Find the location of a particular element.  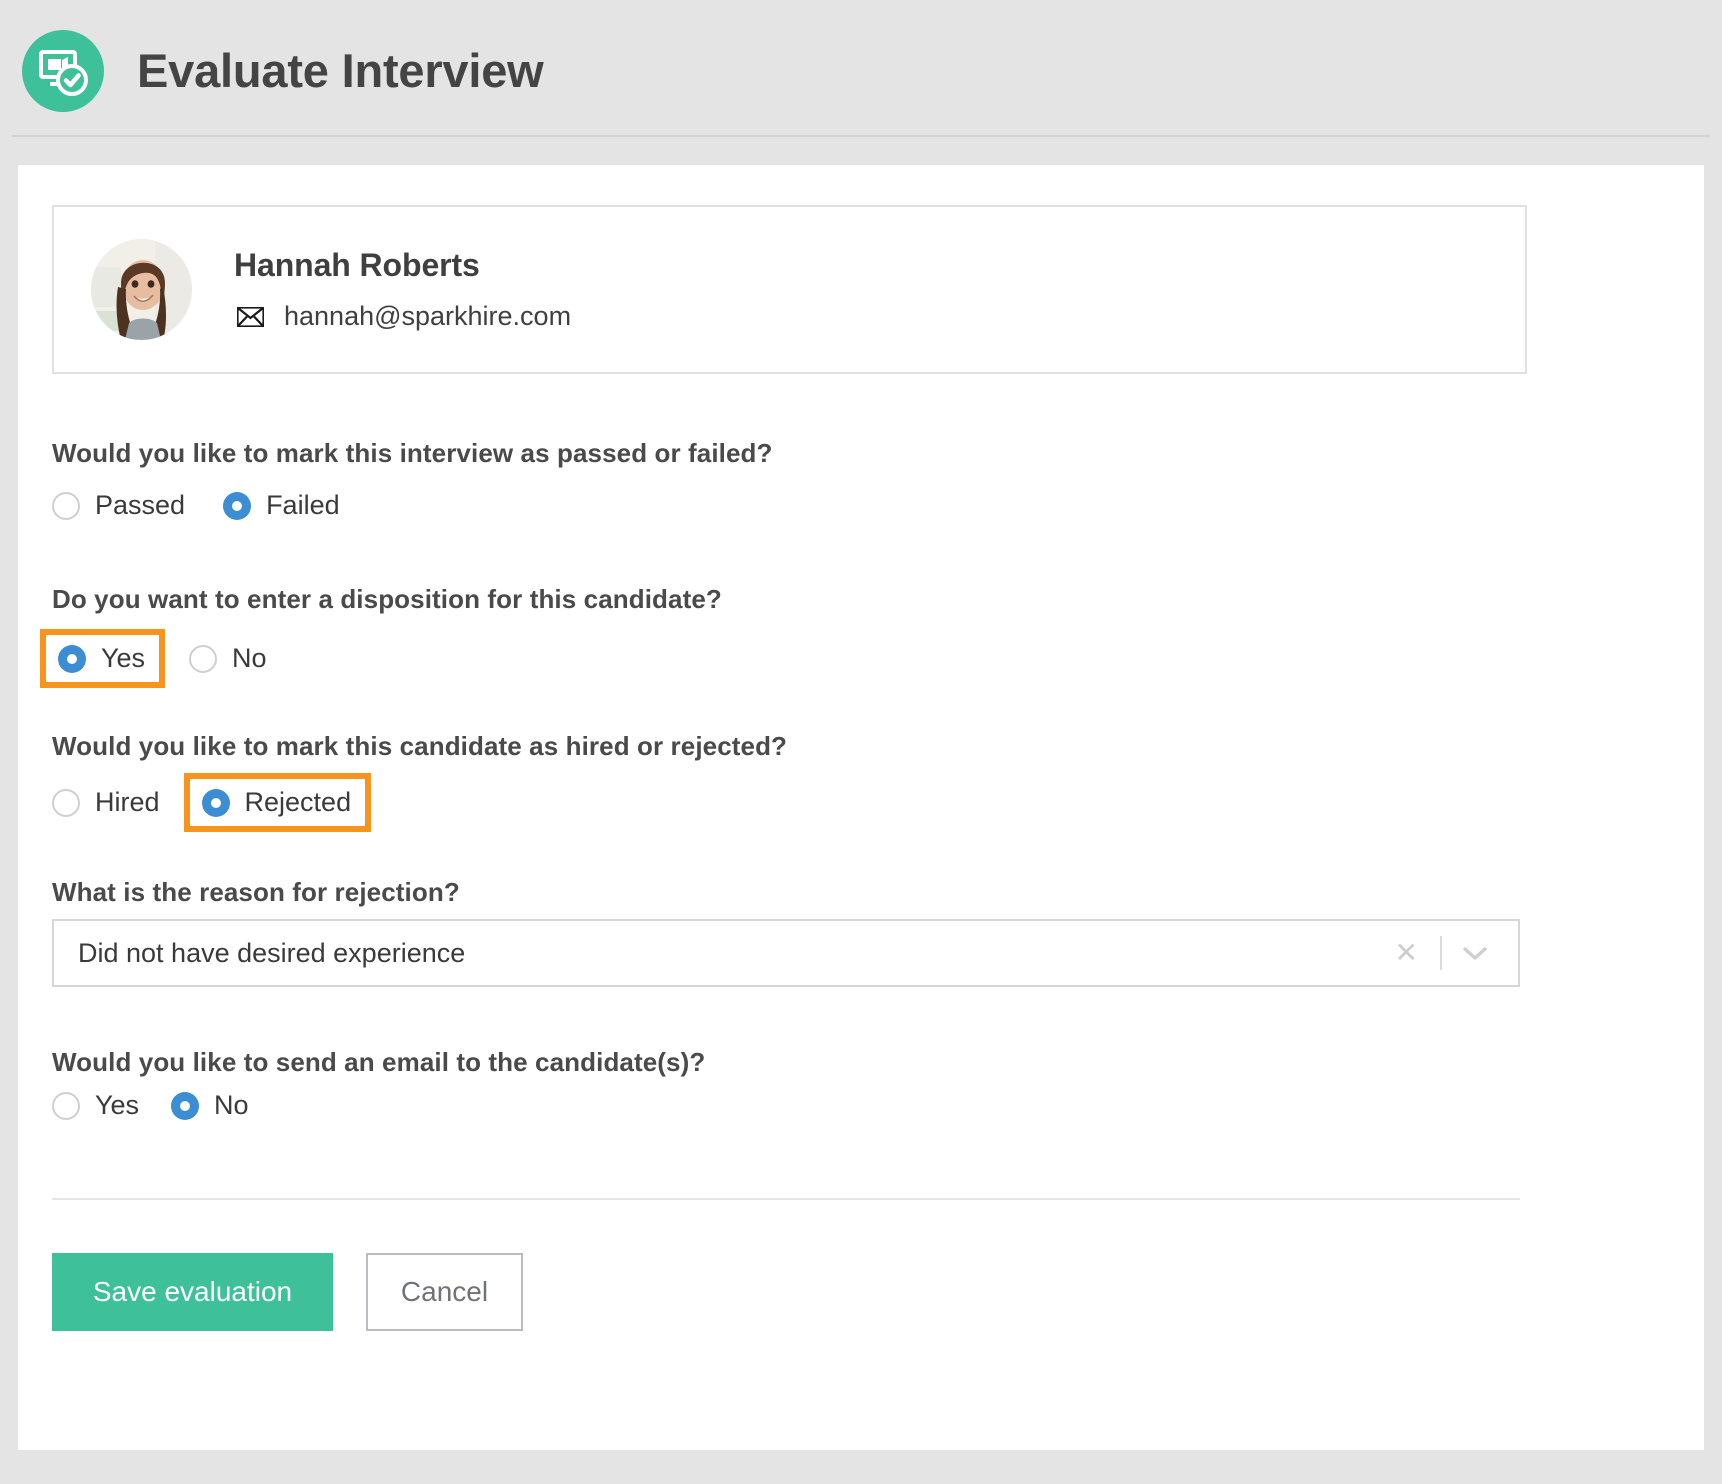

candidate-card: Hannah Roberts hannah@sparkhire.com is located at coordinates (789, 289).